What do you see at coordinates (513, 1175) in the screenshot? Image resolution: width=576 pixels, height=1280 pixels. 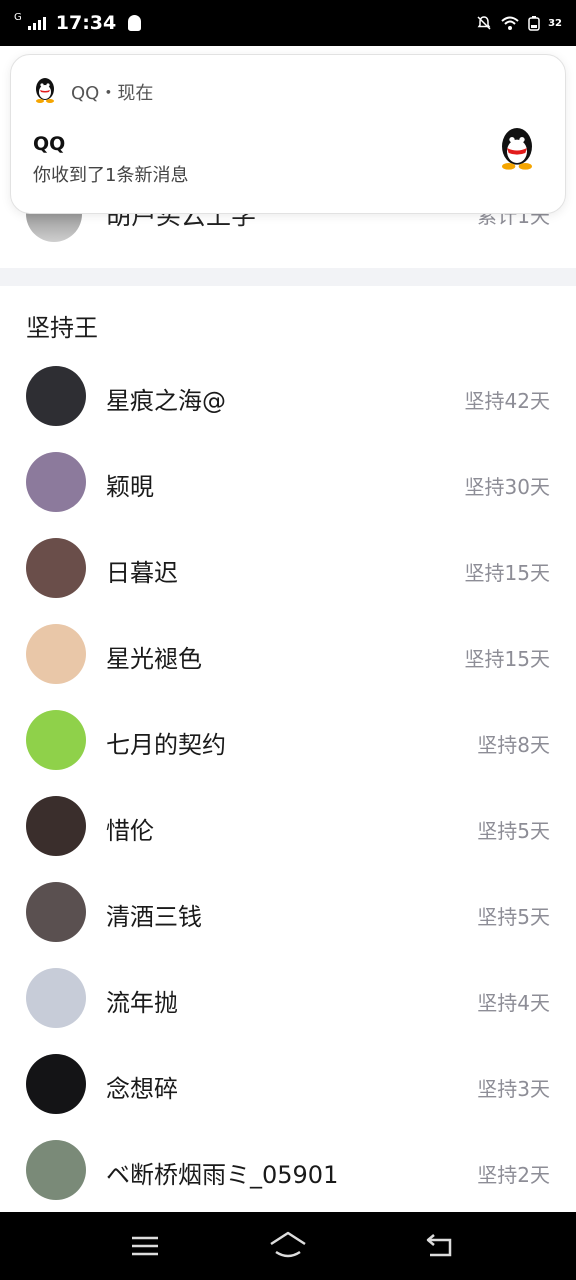 I see `streak-count: 坚持2天` at bounding box center [513, 1175].